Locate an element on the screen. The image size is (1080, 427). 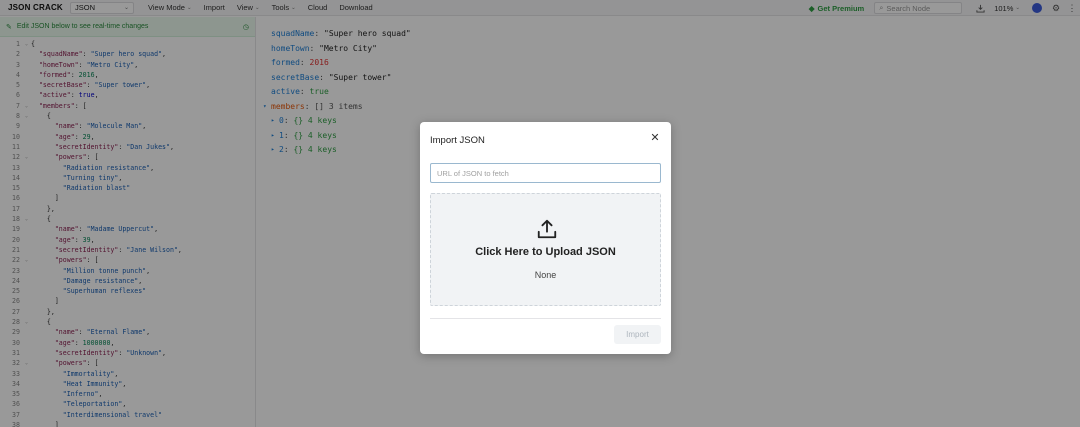
upload-label: Click Here to Upload JSON is located at coordinates (545, 252).